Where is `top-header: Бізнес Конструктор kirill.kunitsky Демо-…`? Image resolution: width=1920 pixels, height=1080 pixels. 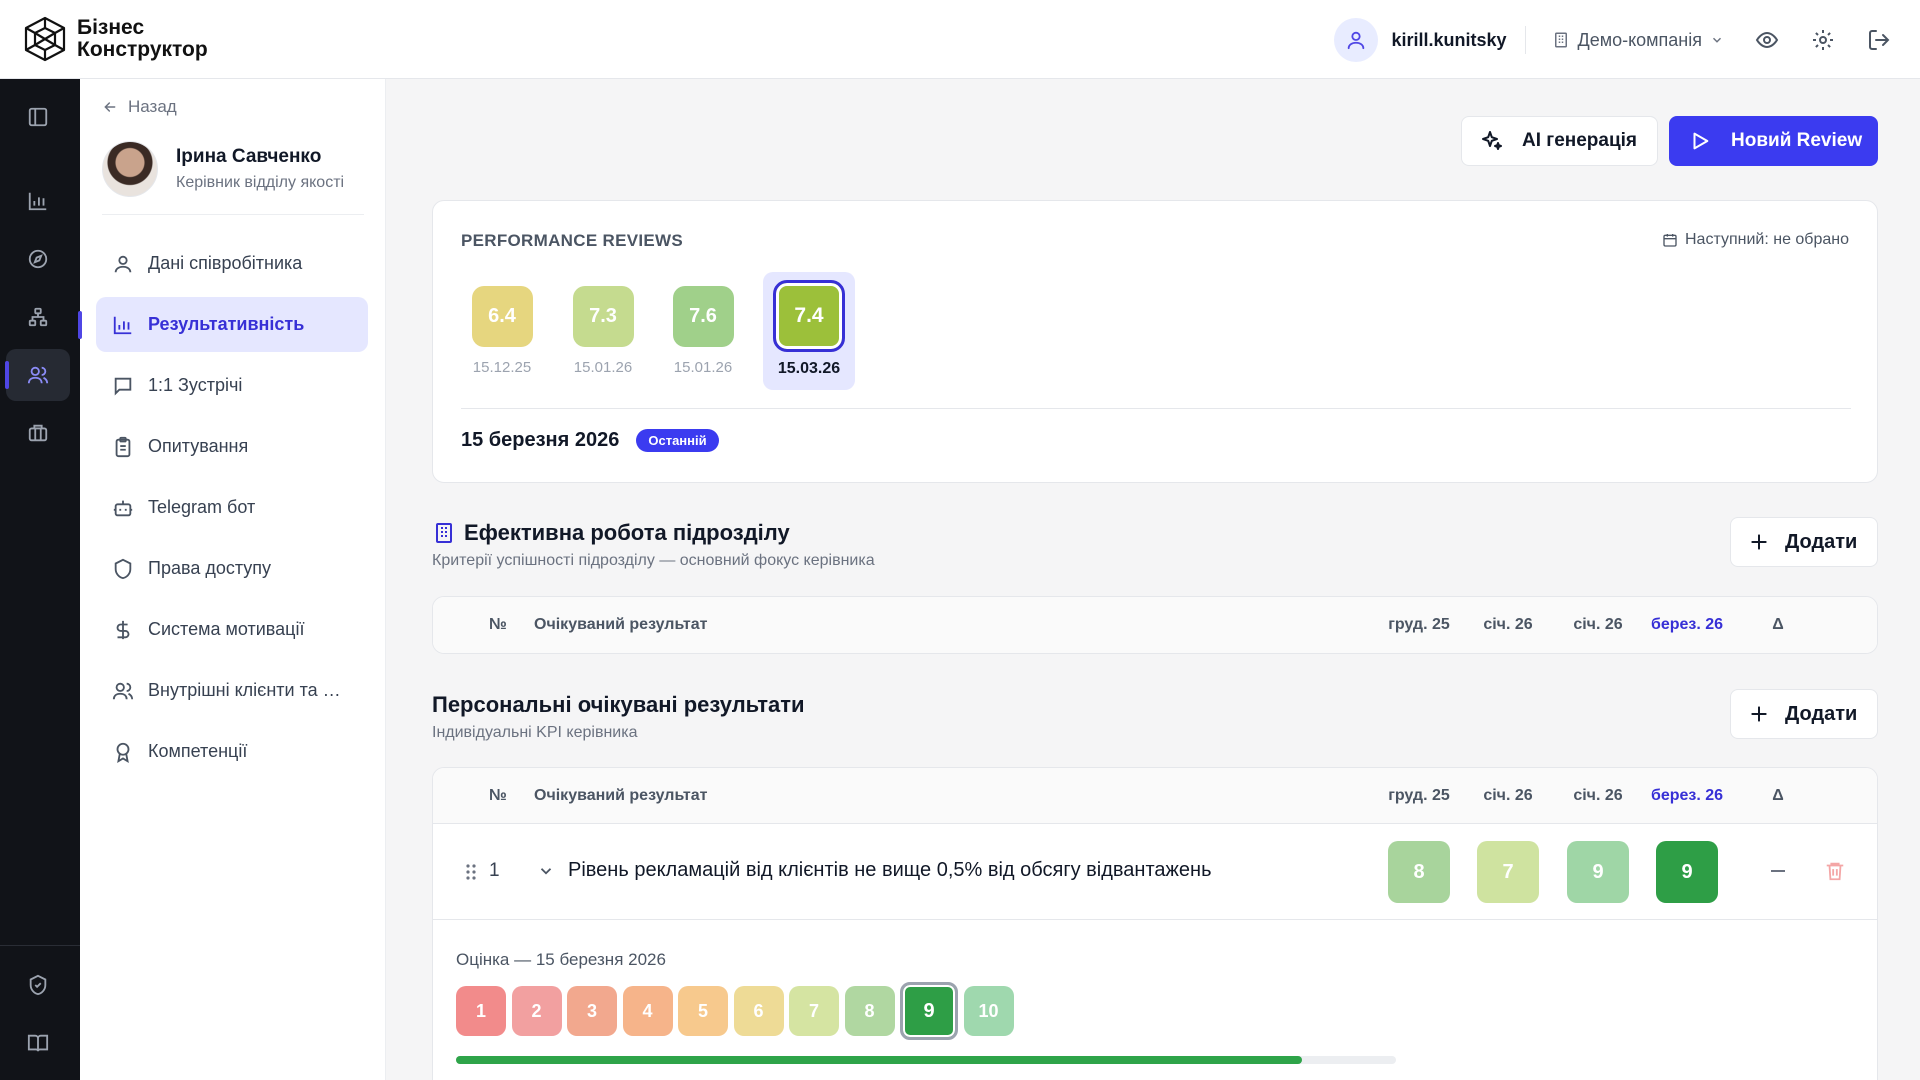 top-header: Бізнес Конструктор kirill.kunitsky Демо-… is located at coordinates (960, 39).